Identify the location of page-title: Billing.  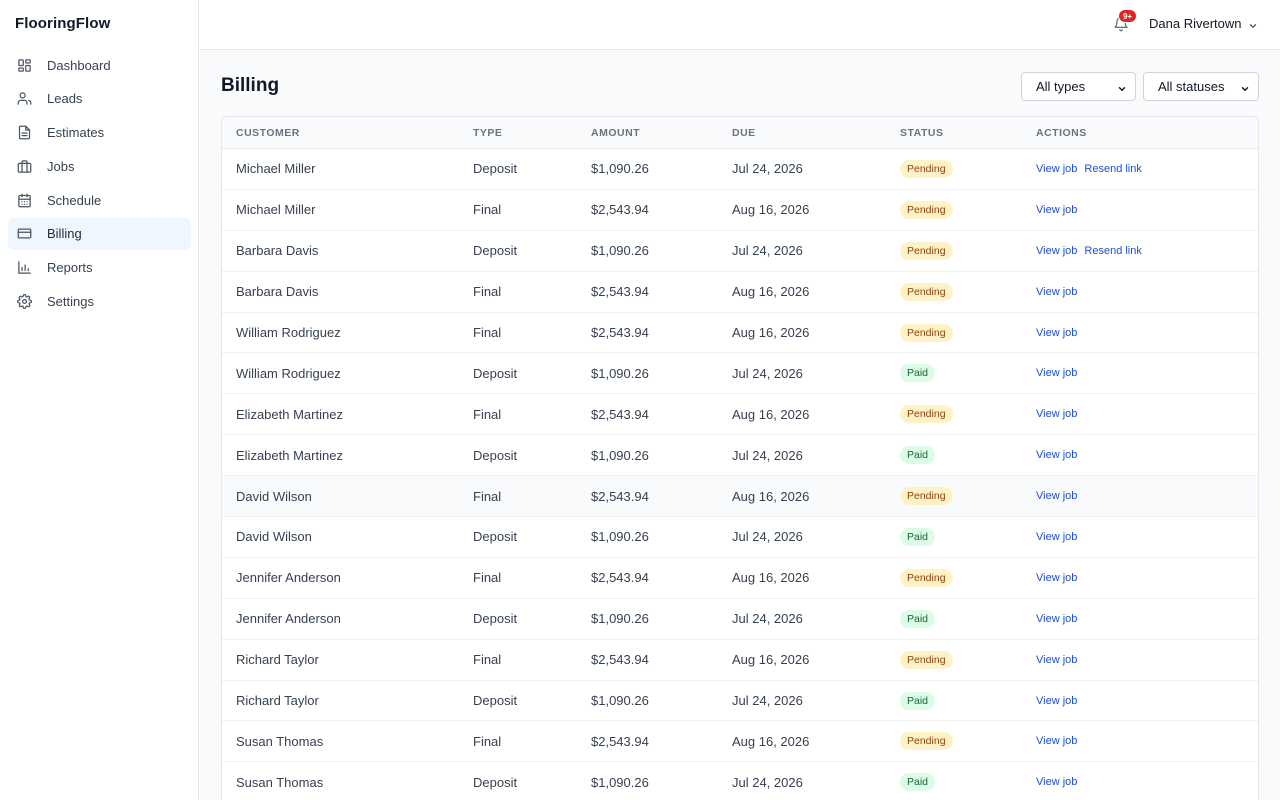
(250, 85).